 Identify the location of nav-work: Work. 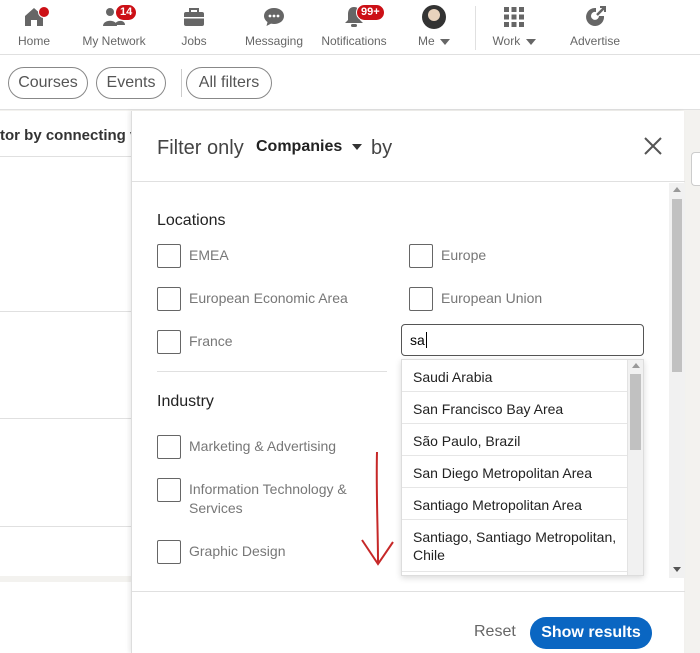
(514, 28).